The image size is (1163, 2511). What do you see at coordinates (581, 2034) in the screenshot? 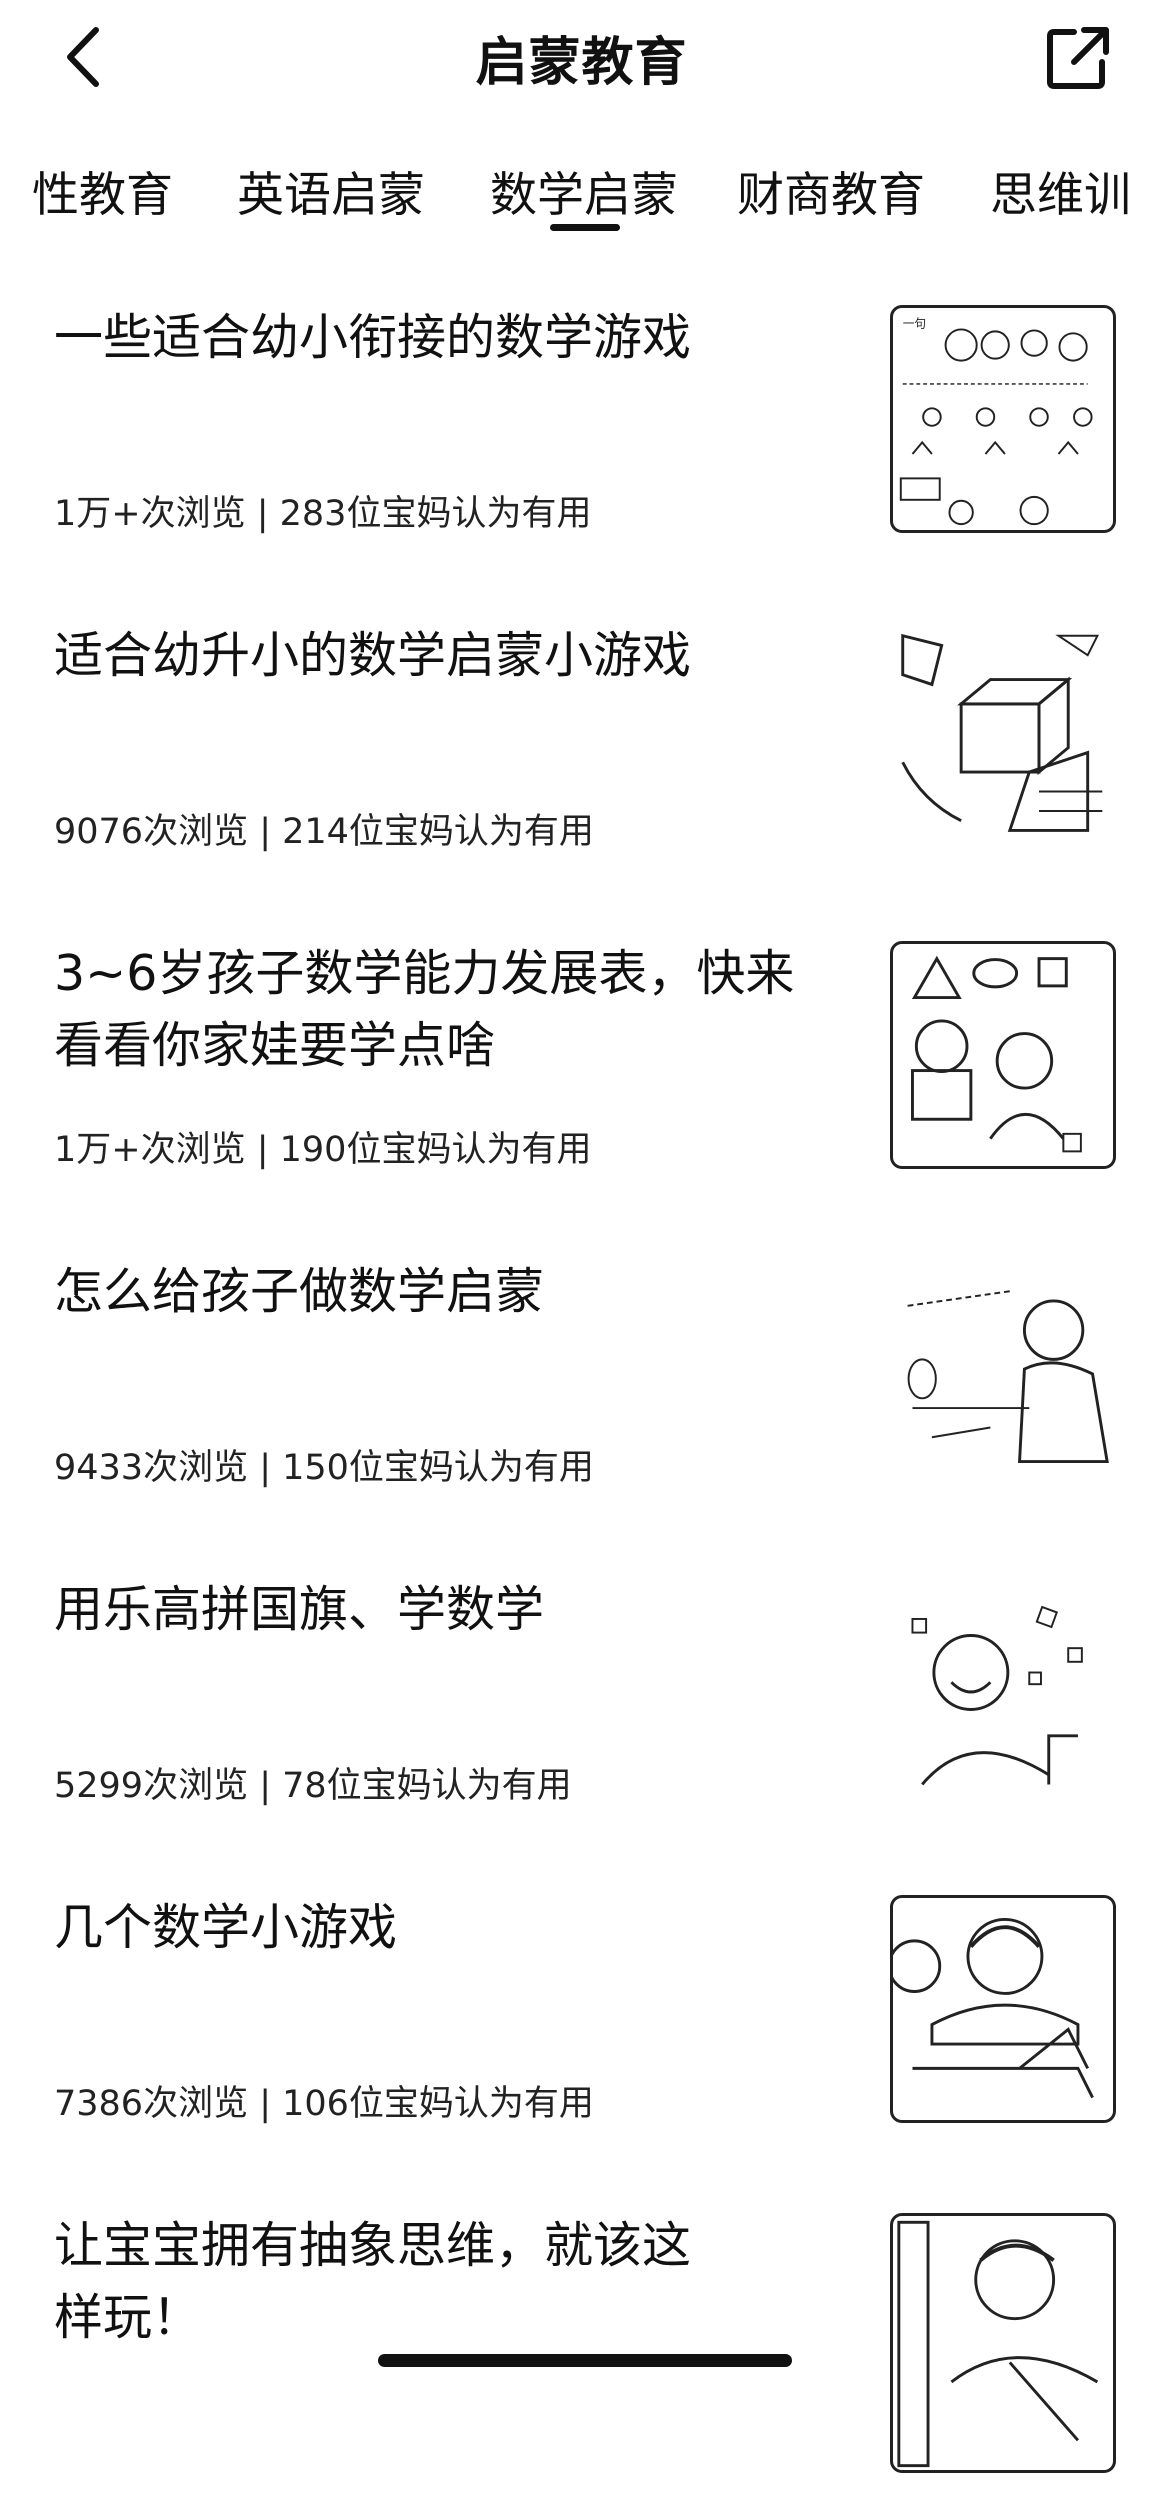
I see `list-item: 几个数学小游戏 7386次浏览 | 106位宝妈认为有用` at bounding box center [581, 2034].